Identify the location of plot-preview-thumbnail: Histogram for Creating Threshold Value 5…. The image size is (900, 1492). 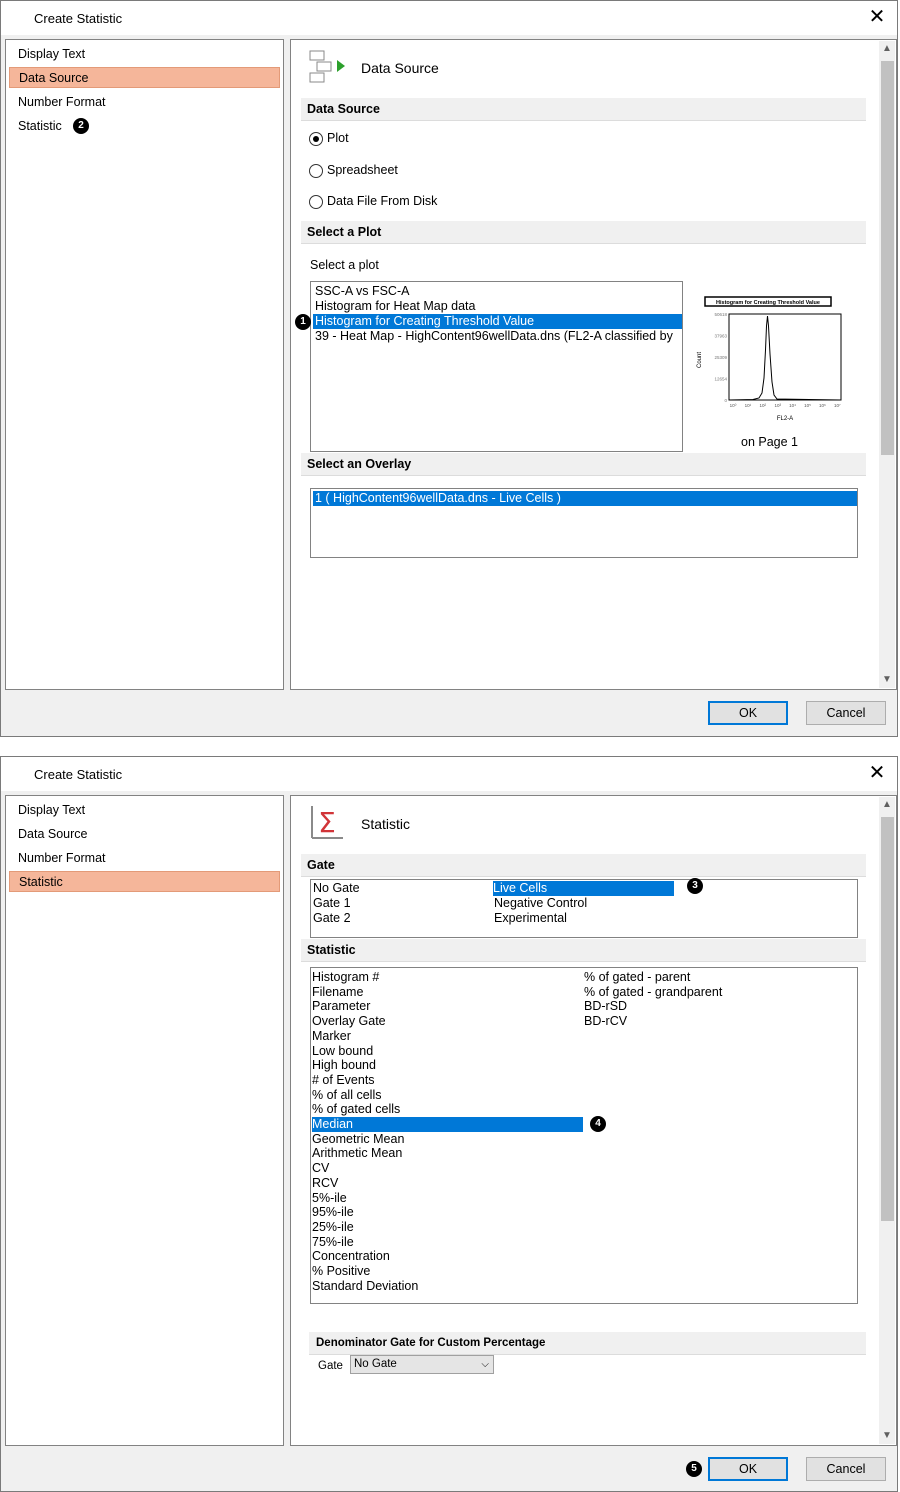
(769, 359).